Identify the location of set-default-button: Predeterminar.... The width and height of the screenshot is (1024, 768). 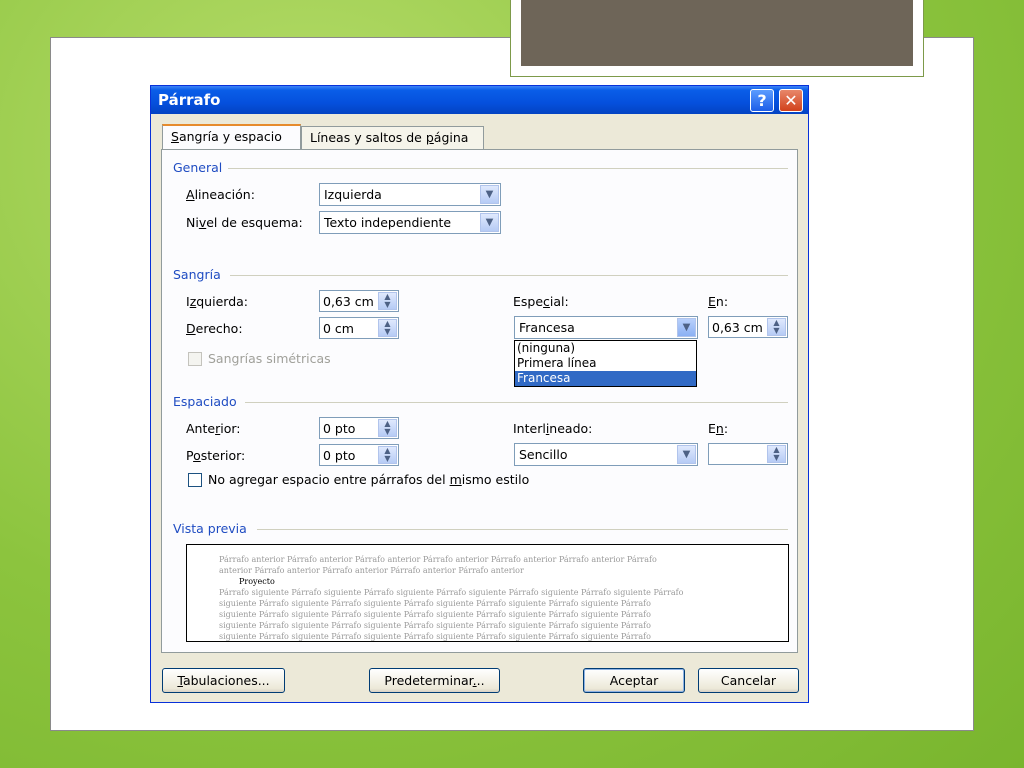
(434, 680).